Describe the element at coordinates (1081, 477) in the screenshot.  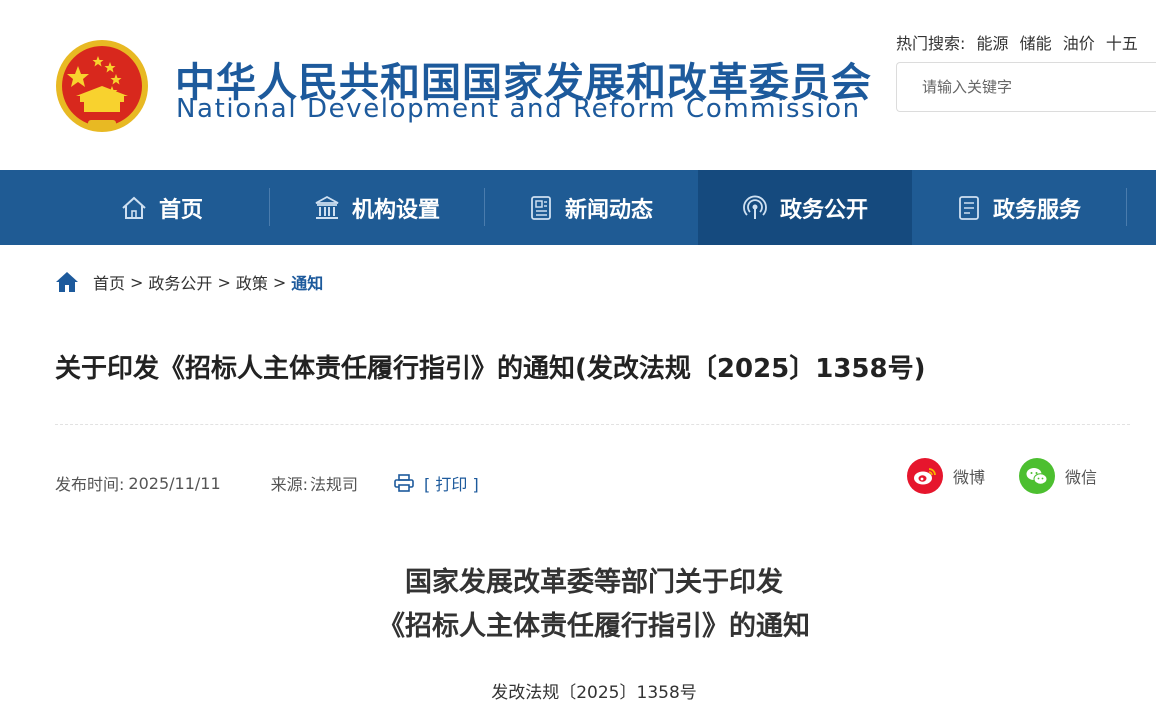
I see `share-wechat-label: 微信` at that location.